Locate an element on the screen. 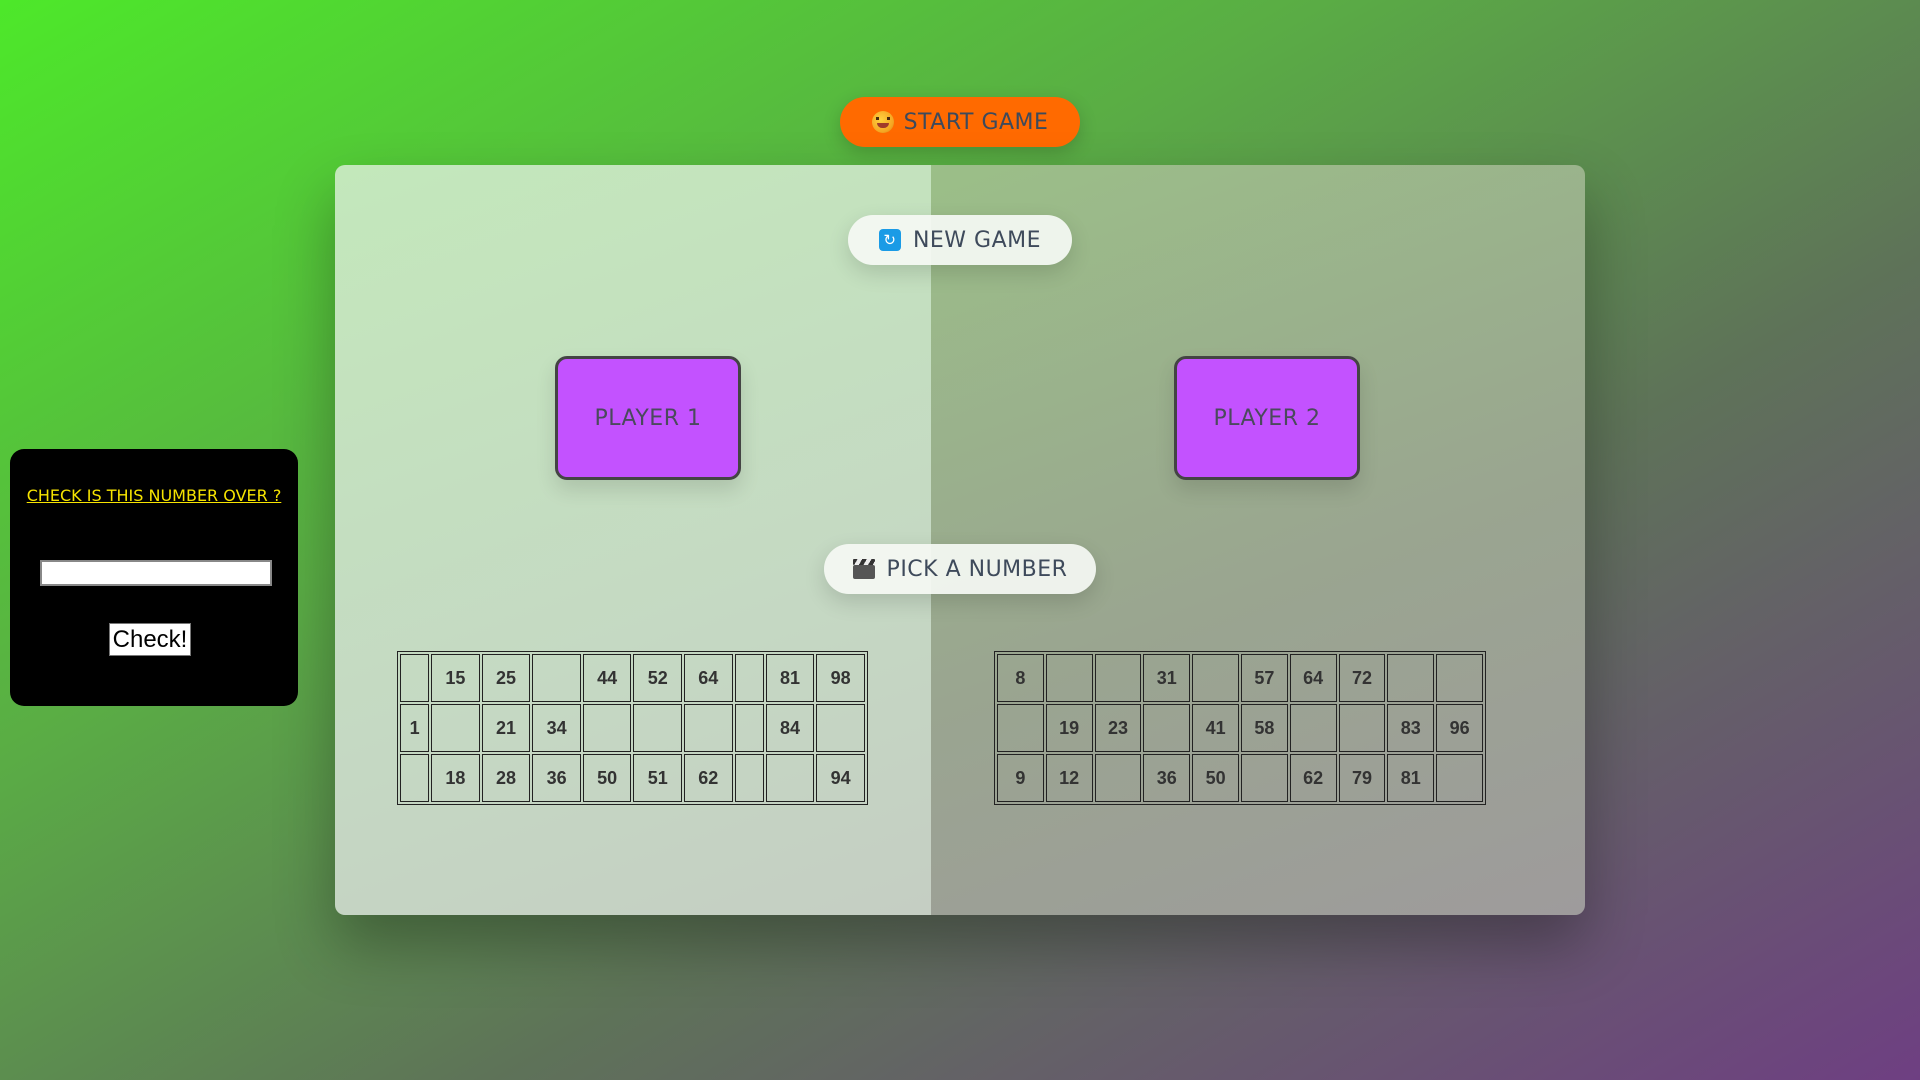 The image size is (1920, 1080). start-game-button: START GAME is located at coordinates (960, 122).